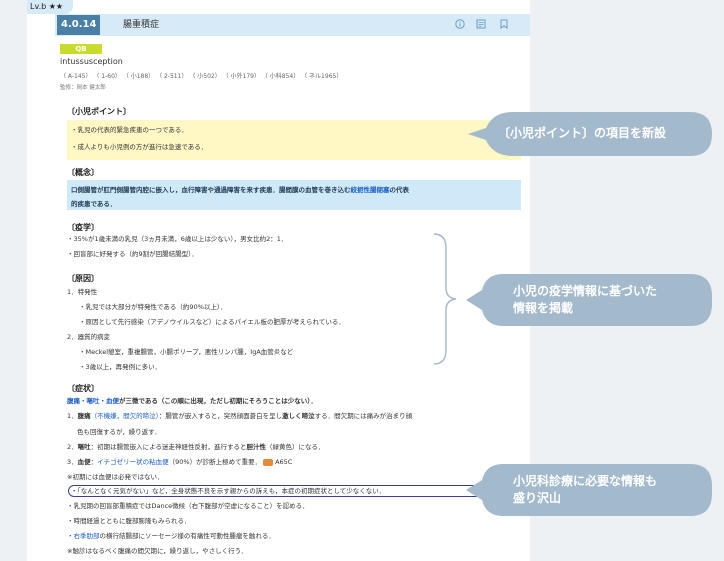  What do you see at coordinates (582, 133) in the screenshot?
I see `callout-1-text: 〔小児ポイント〕の項目を新設` at bounding box center [582, 133].